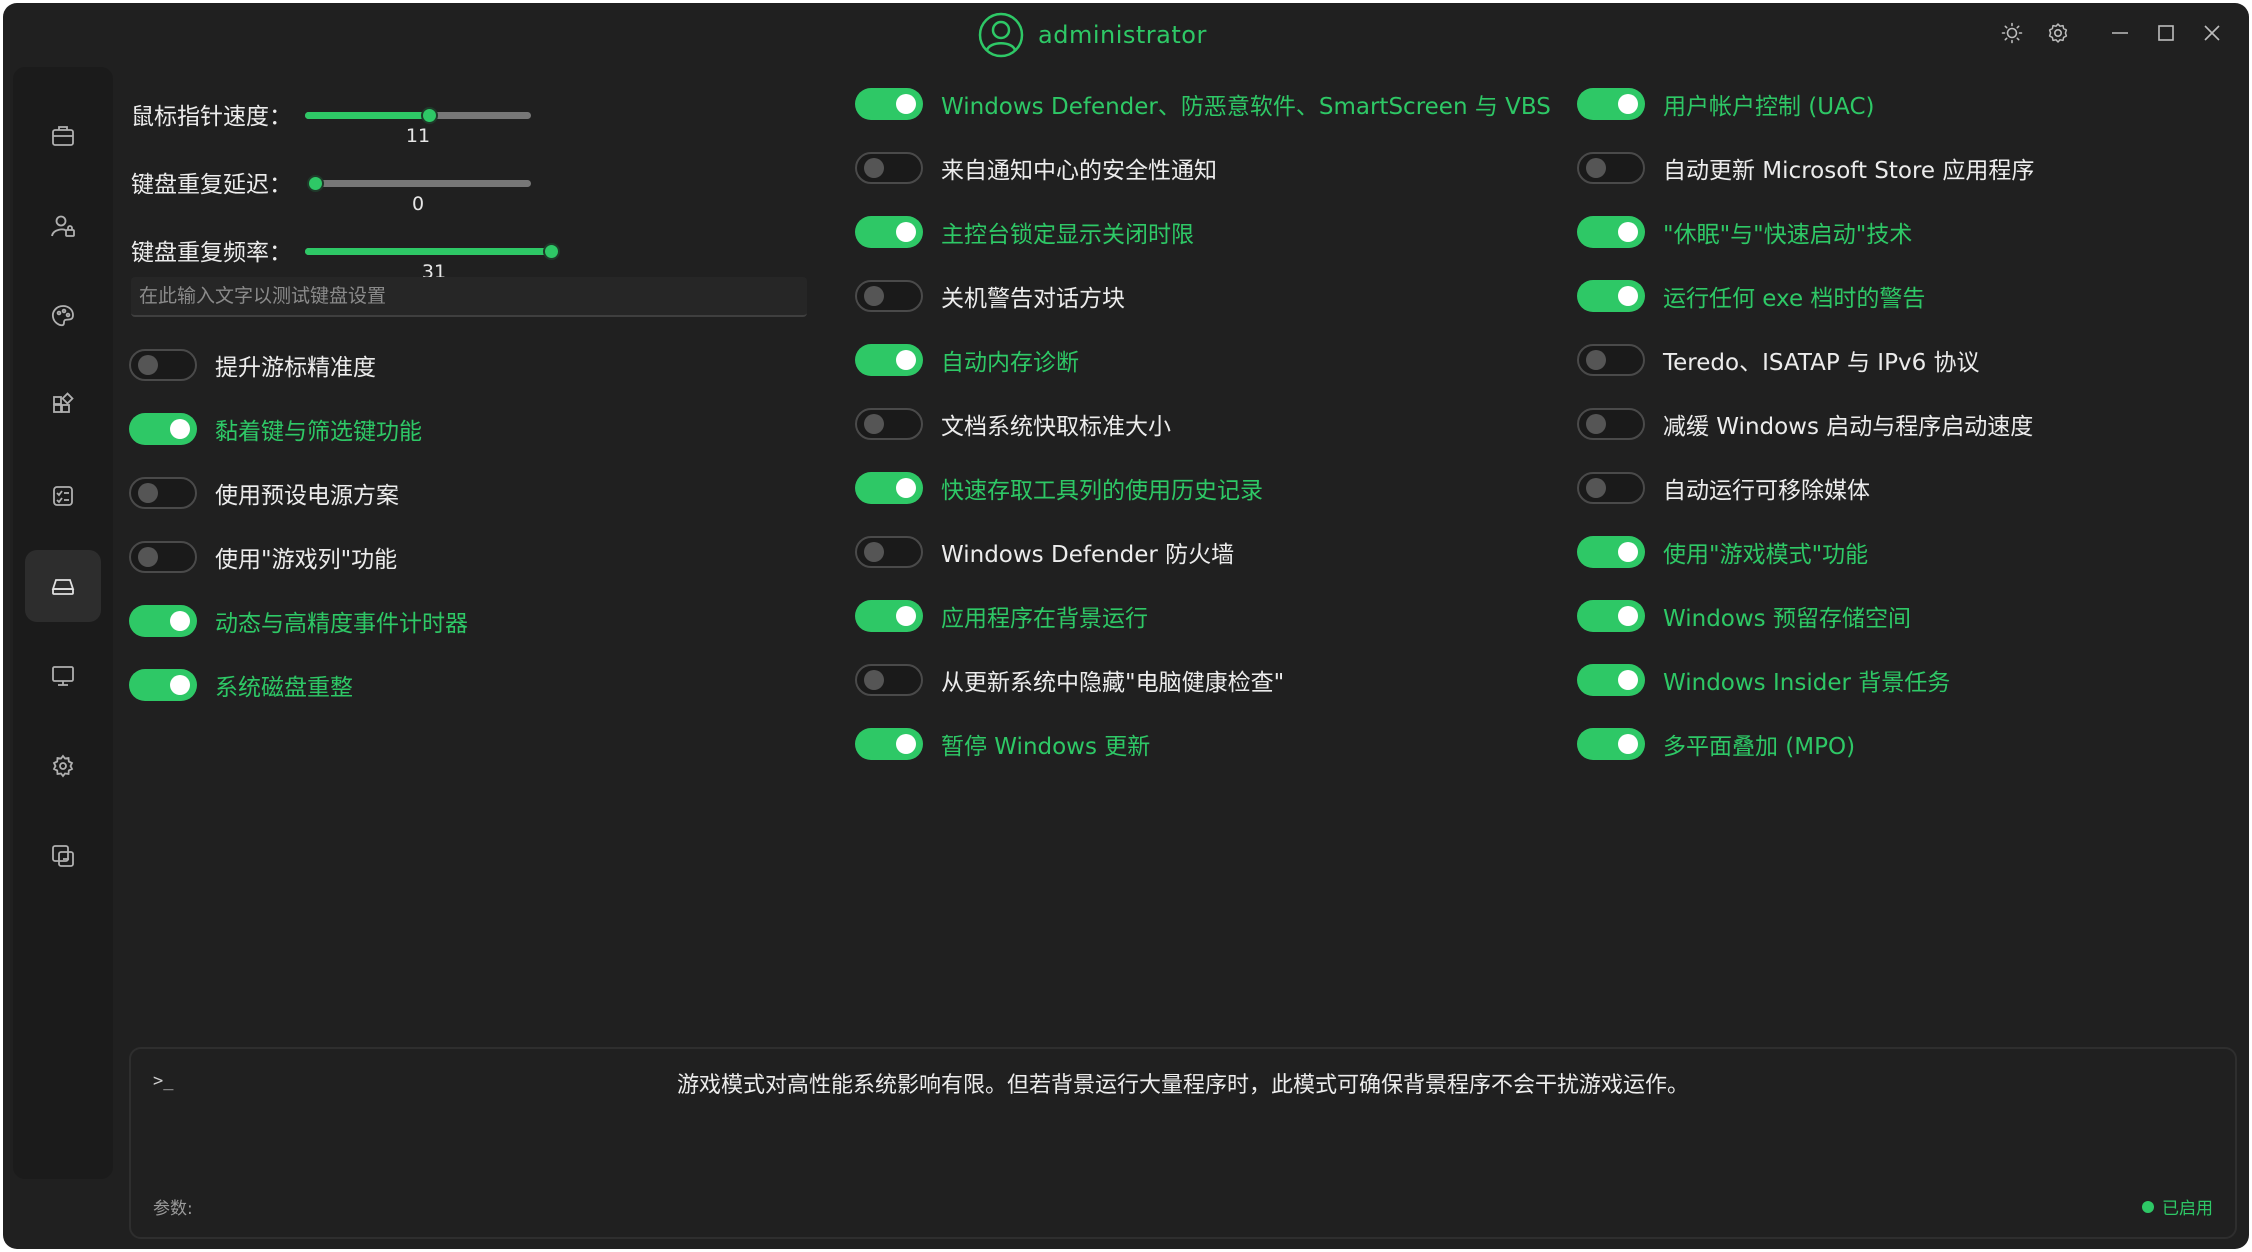  What do you see at coordinates (1725, 104) in the screenshot?
I see `toggle-row: 用户帐户控制 (UAC)` at bounding box center [1725, 104].